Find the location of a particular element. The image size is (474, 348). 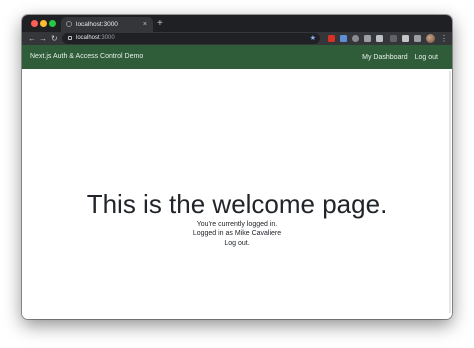

back-icon: ← is located at coordinates (32, 38).